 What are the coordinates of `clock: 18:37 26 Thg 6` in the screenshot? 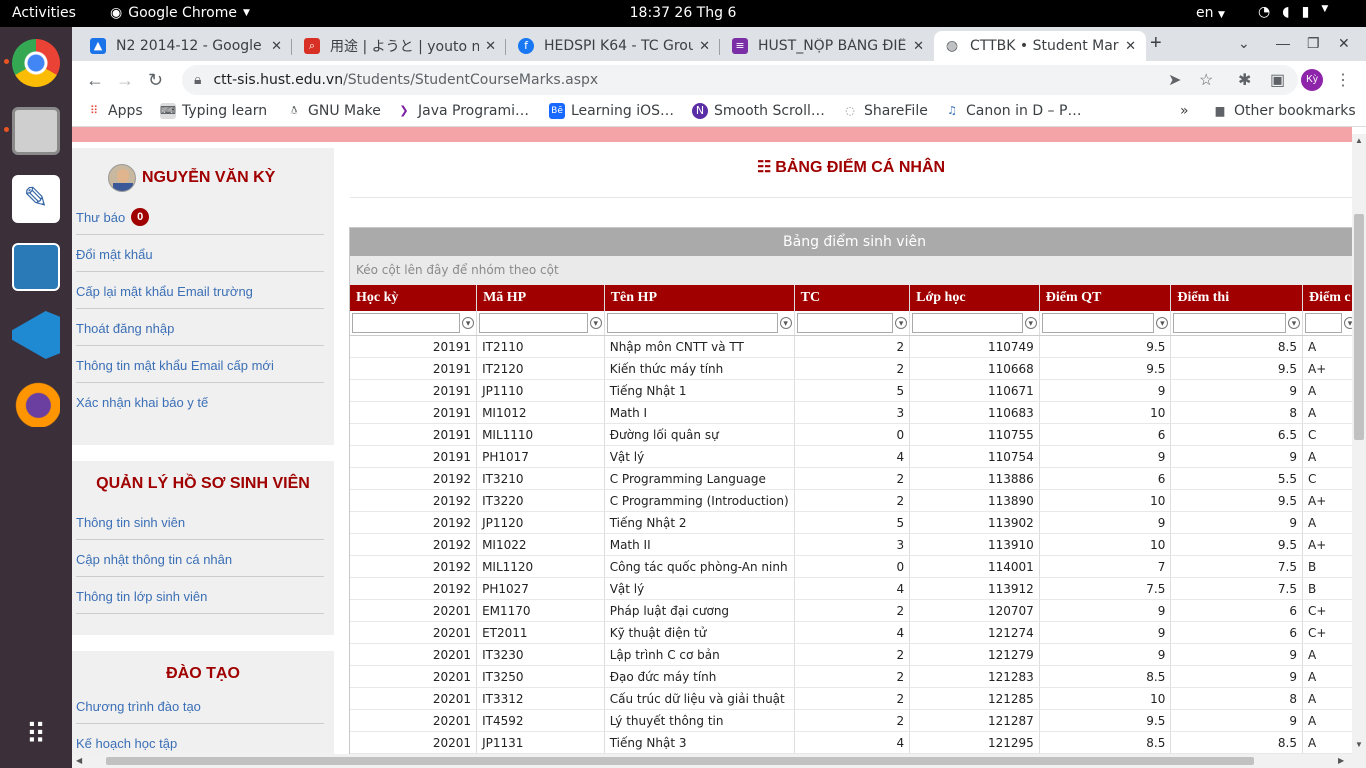 It's located at (683, 13).